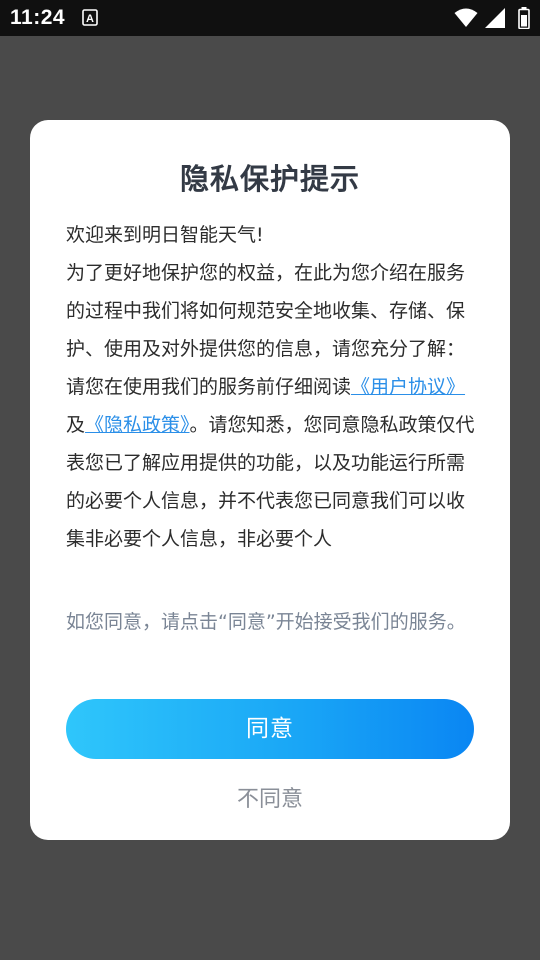  Describe the element at coordinates (408, 387) in the screenshot. I see `user-agreement-link: 《用户协议》` at that location.